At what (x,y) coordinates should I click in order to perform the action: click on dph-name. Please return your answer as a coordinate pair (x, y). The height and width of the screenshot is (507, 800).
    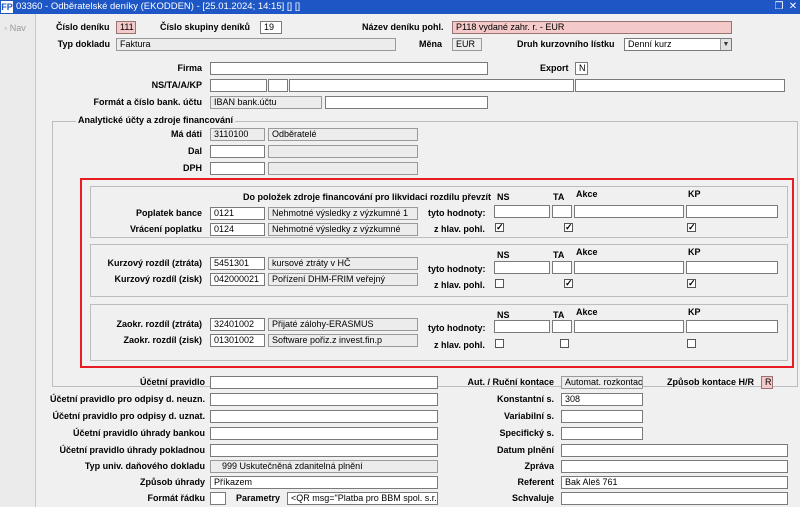
    Looking at the image, I should click on (343, 168).